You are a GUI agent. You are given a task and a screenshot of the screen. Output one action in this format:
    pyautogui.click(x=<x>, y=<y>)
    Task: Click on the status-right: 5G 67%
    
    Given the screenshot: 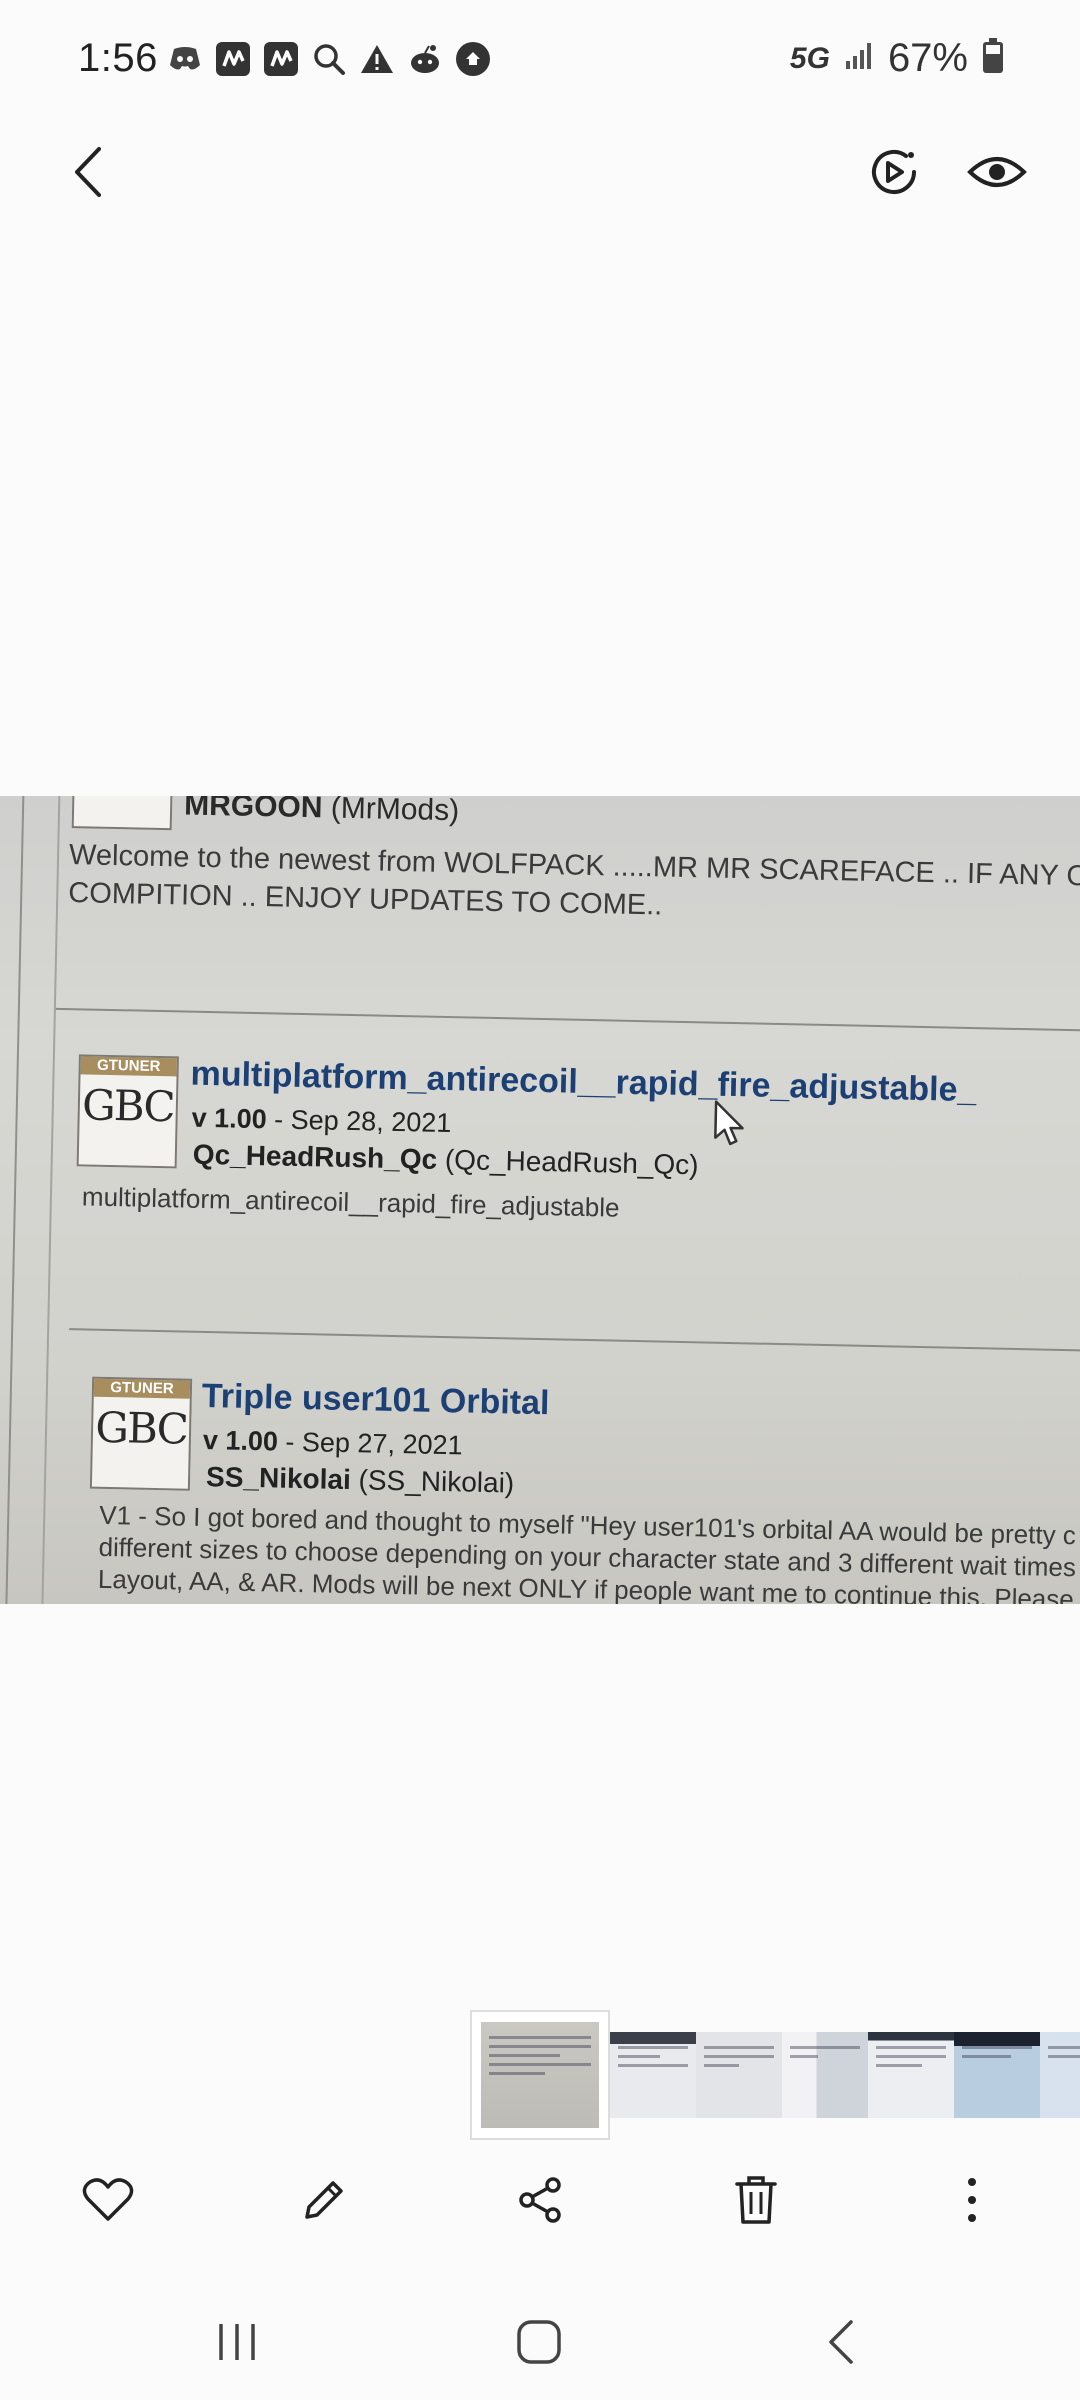 What is the action you would take?
    pyautogui.click(x=897, y=58)
    